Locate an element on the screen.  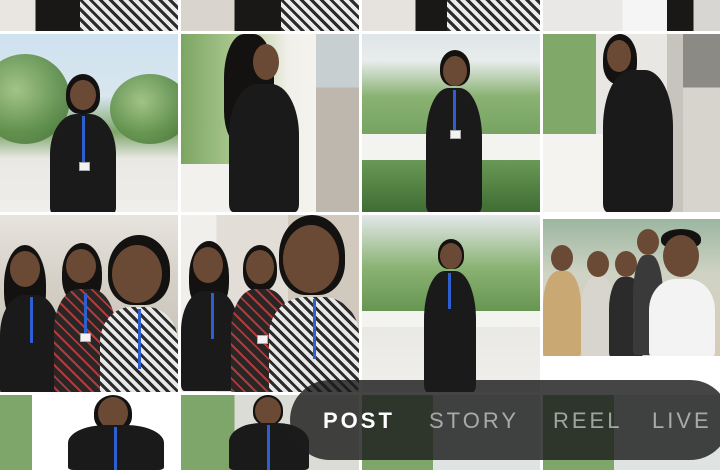
mode-story-tab: STORY is located at coordinates (474, 421).